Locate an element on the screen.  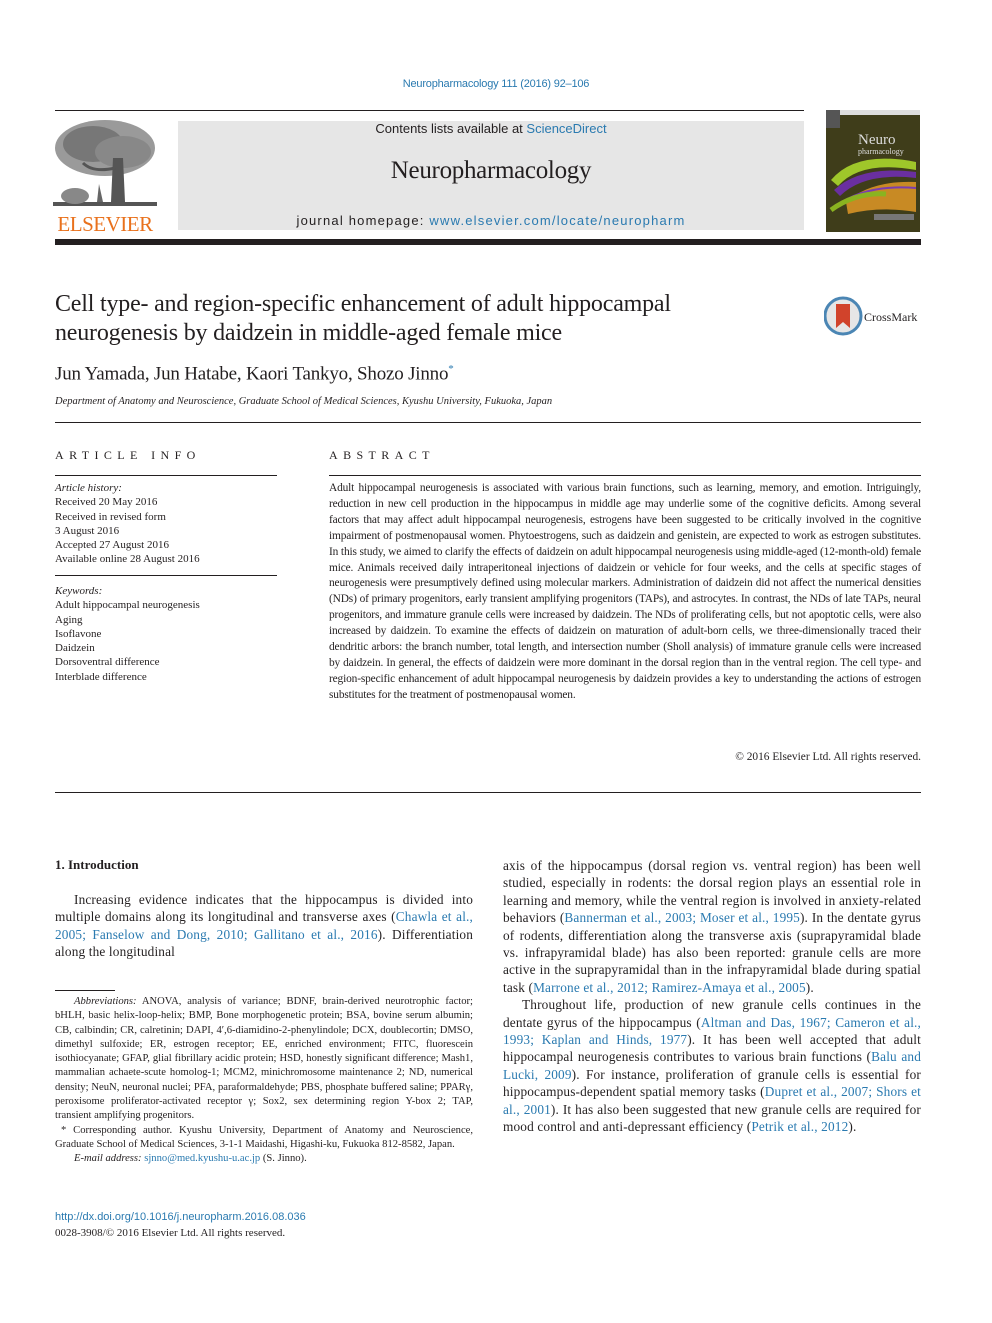
elsevier-tree-icon is located at coordinates (105, 163).